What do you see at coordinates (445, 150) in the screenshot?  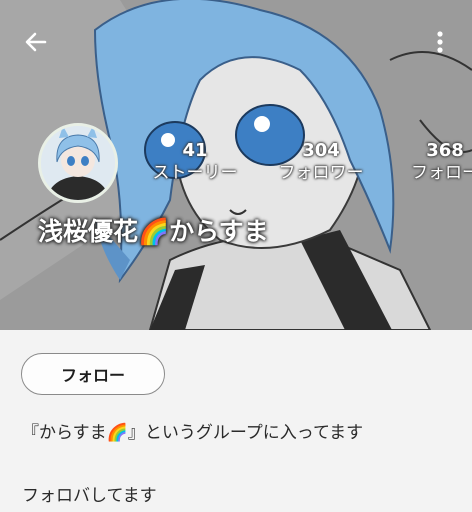 I see `following-count: 368` at bounding box center [445, 150].